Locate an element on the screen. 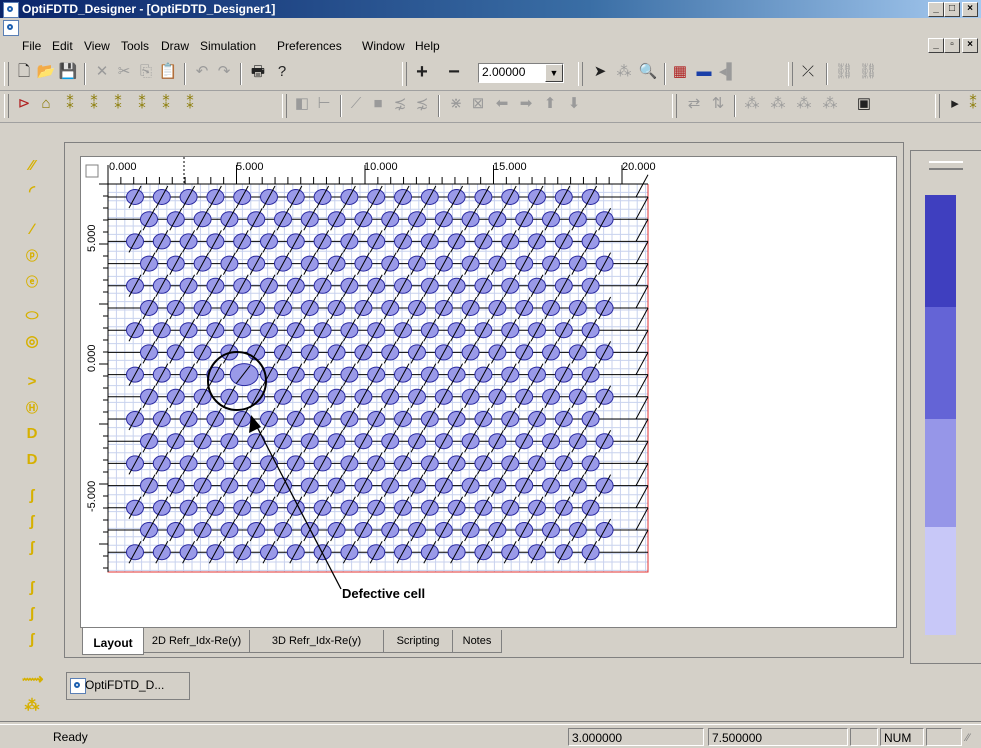  menu-preferences: Preferences is located at coordinates (309, 46).